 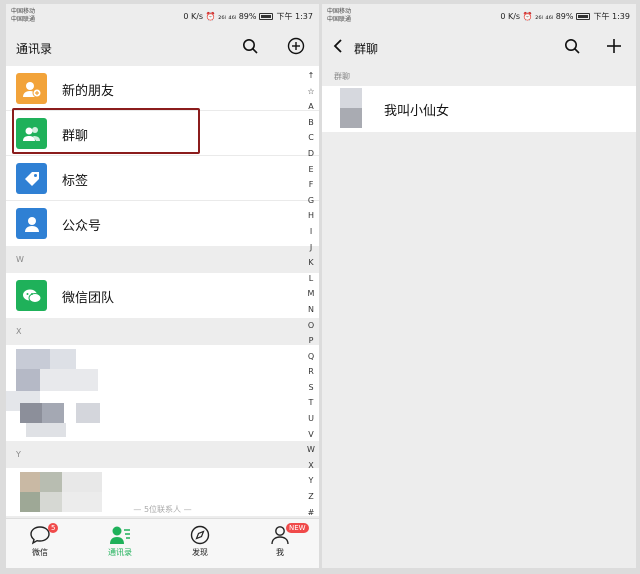 I want to click on index-letter: M, so click(x=311, y=294).